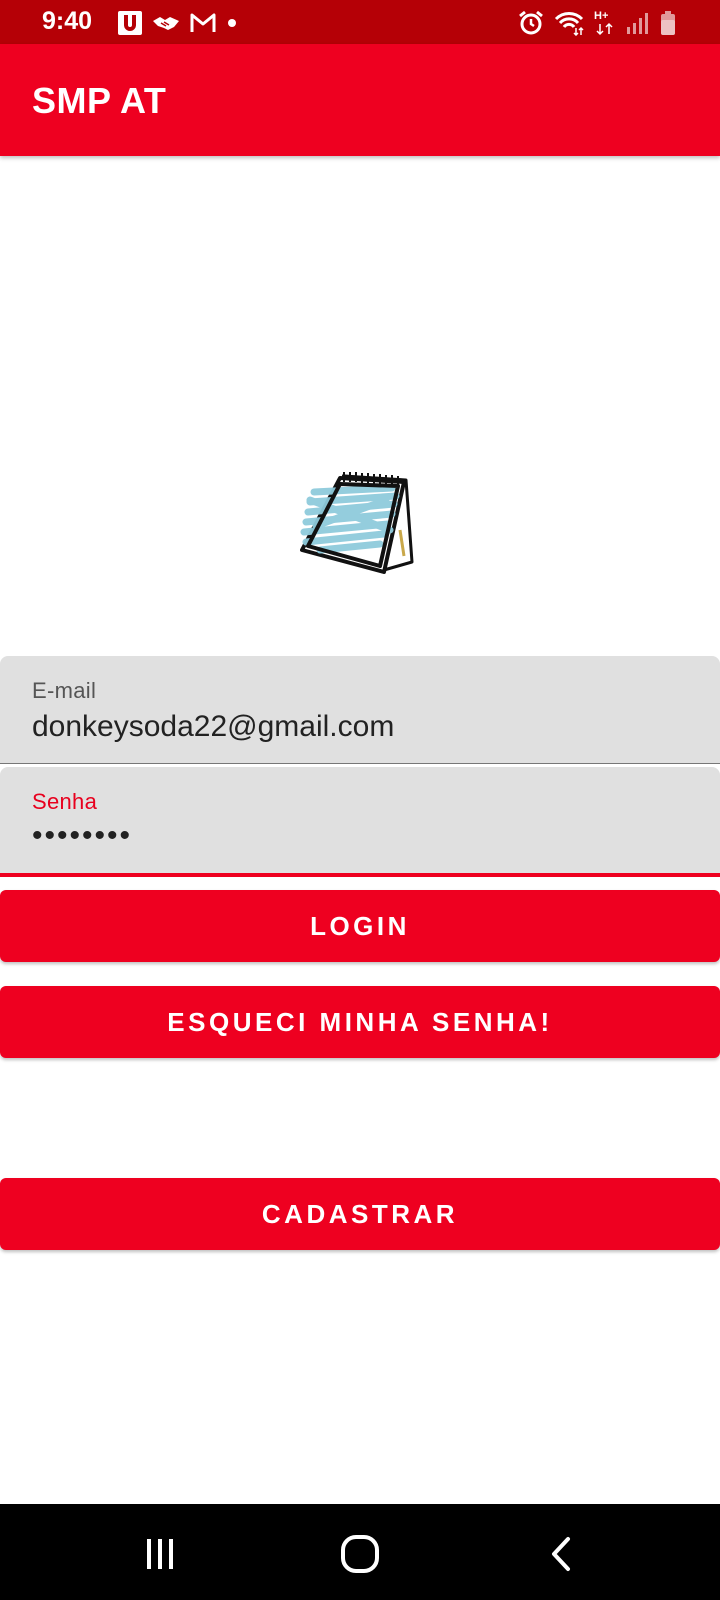  Describe the element at coordinates (232, 23) in the screenshot. I see `dot-icon` at that location.